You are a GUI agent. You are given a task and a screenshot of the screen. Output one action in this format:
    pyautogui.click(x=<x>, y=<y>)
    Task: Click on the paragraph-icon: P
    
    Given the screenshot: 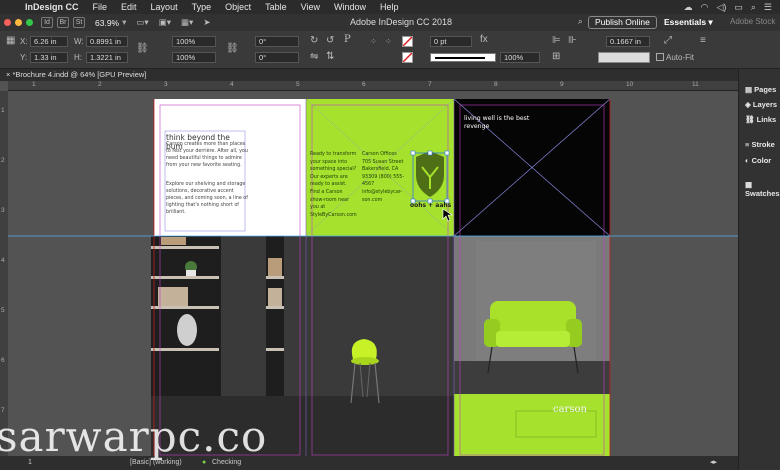 What is the action you would take?
    pyautogui.click(x=347, y=39)
    